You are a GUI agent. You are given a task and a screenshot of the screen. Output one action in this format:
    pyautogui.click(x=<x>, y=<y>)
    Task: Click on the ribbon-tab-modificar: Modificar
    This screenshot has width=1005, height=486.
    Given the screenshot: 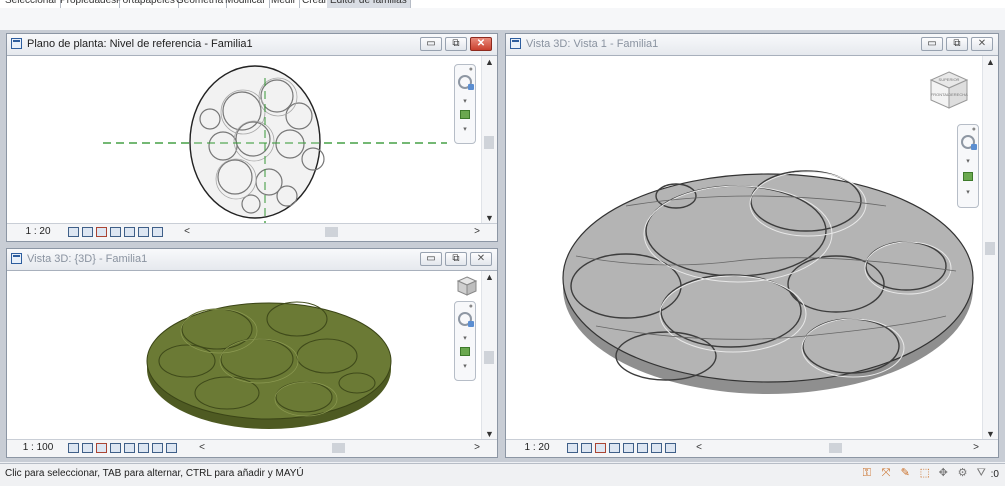 What is the action you would take?
    pyautogui.click(x=246, y=4)
    